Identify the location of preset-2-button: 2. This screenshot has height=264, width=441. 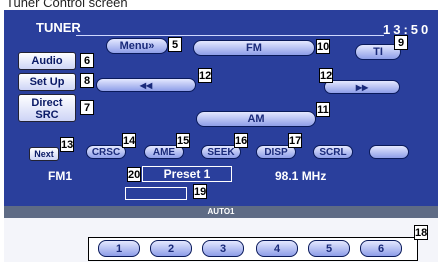
(171, 248).